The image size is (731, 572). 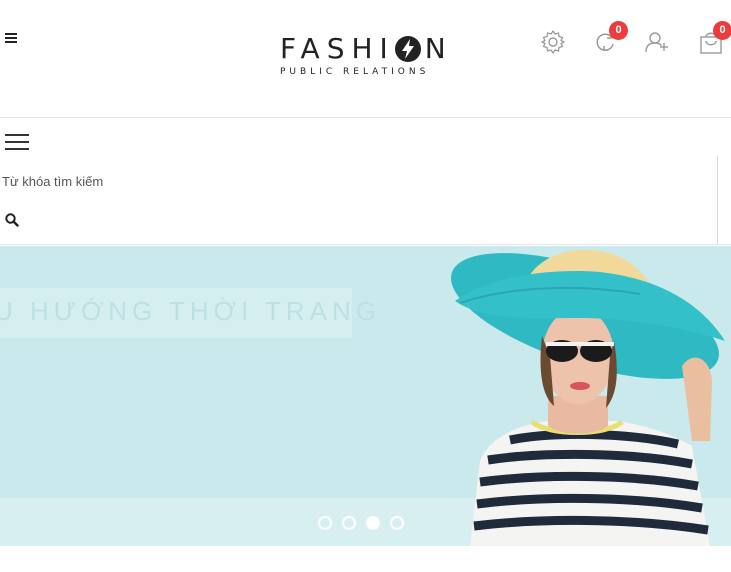 What do you see at coordinates (152, 181) in the screenshot?
I see `search-input` at bounding box center [152, 181].